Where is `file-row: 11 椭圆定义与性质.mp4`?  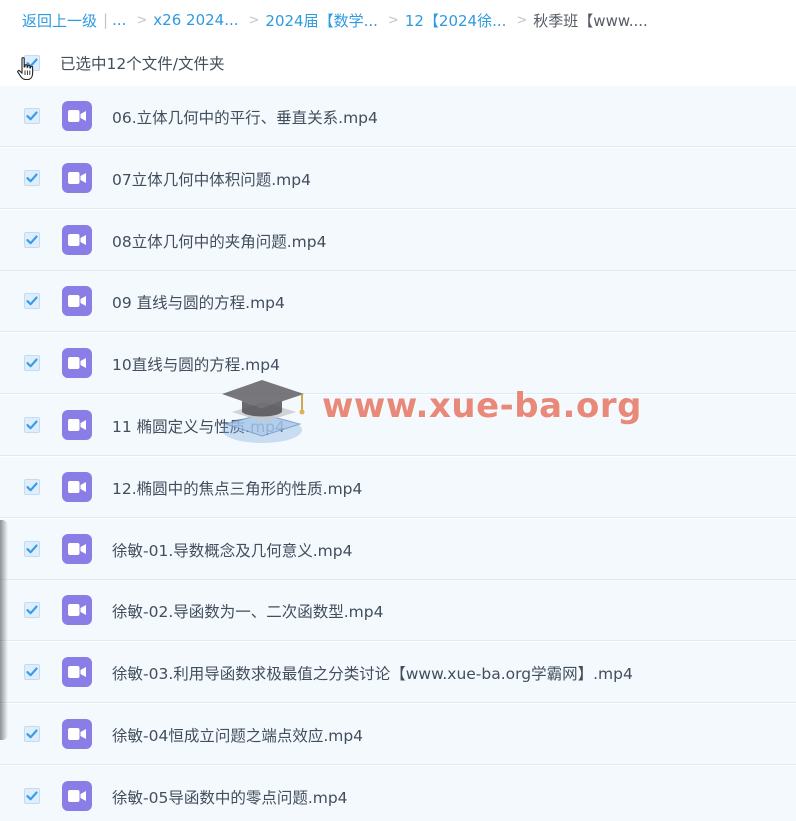 file-row: 11 椭圆定义与性质.mp4 is located at coordinates (398, 425).